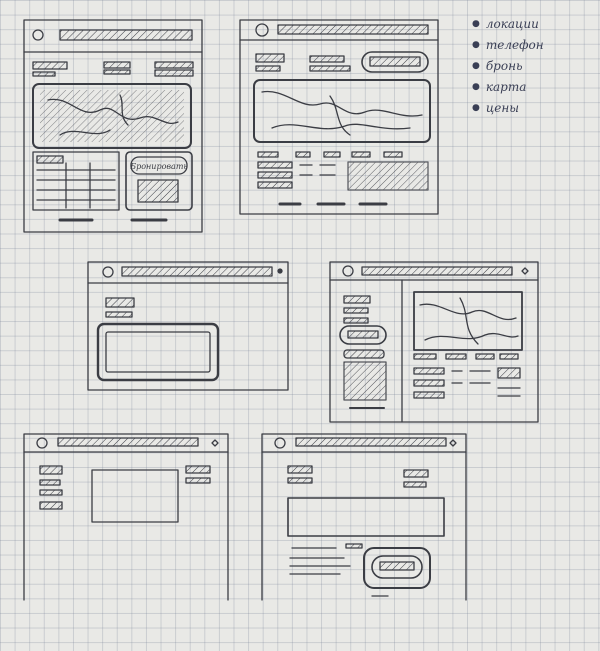 The image size is (600, 651). What do you see at coordinates (339, 117) in the screenshot?
I see `wireframe-booking-map` at bounding box center [339, 117].